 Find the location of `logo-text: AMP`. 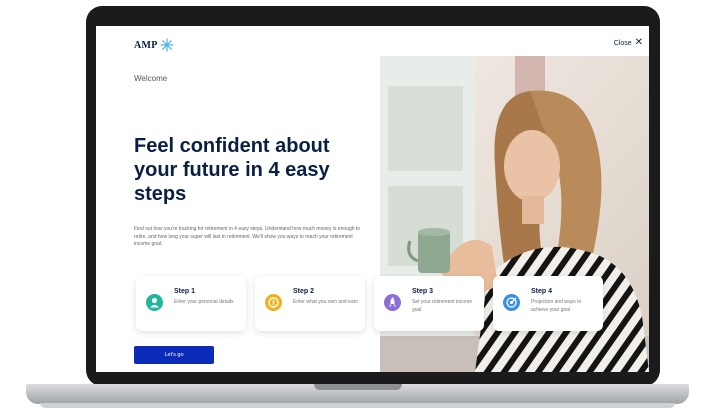

logo-text: AMP is located at coordinates (146, 45).